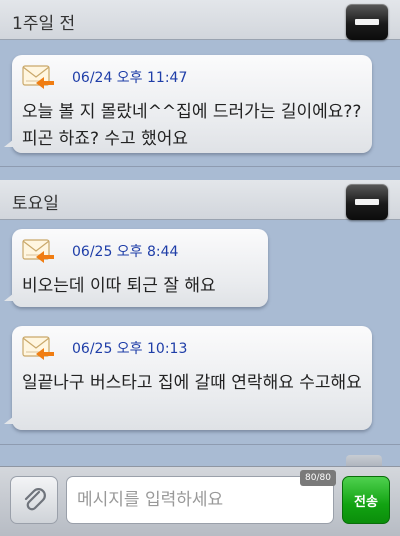 This screenshot has width=400, height=536. Describe the element at coordinates (125, 252) in the screenshot. I see `message-timestamp: 06/25 오후 8:44` at that location.